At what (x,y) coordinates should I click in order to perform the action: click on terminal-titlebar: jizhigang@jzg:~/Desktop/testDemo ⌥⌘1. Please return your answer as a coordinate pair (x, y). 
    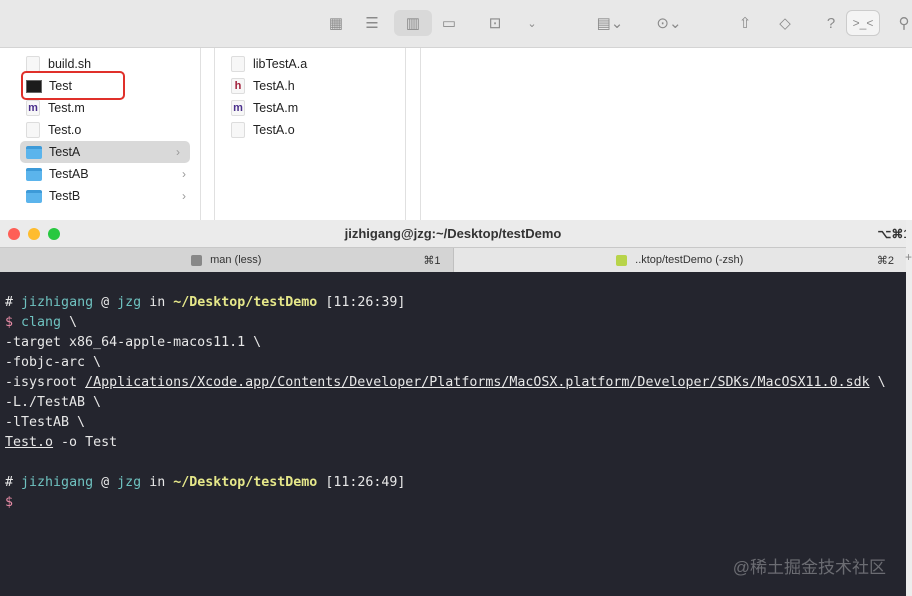
    Looking at the image, I should click on (455, 233).